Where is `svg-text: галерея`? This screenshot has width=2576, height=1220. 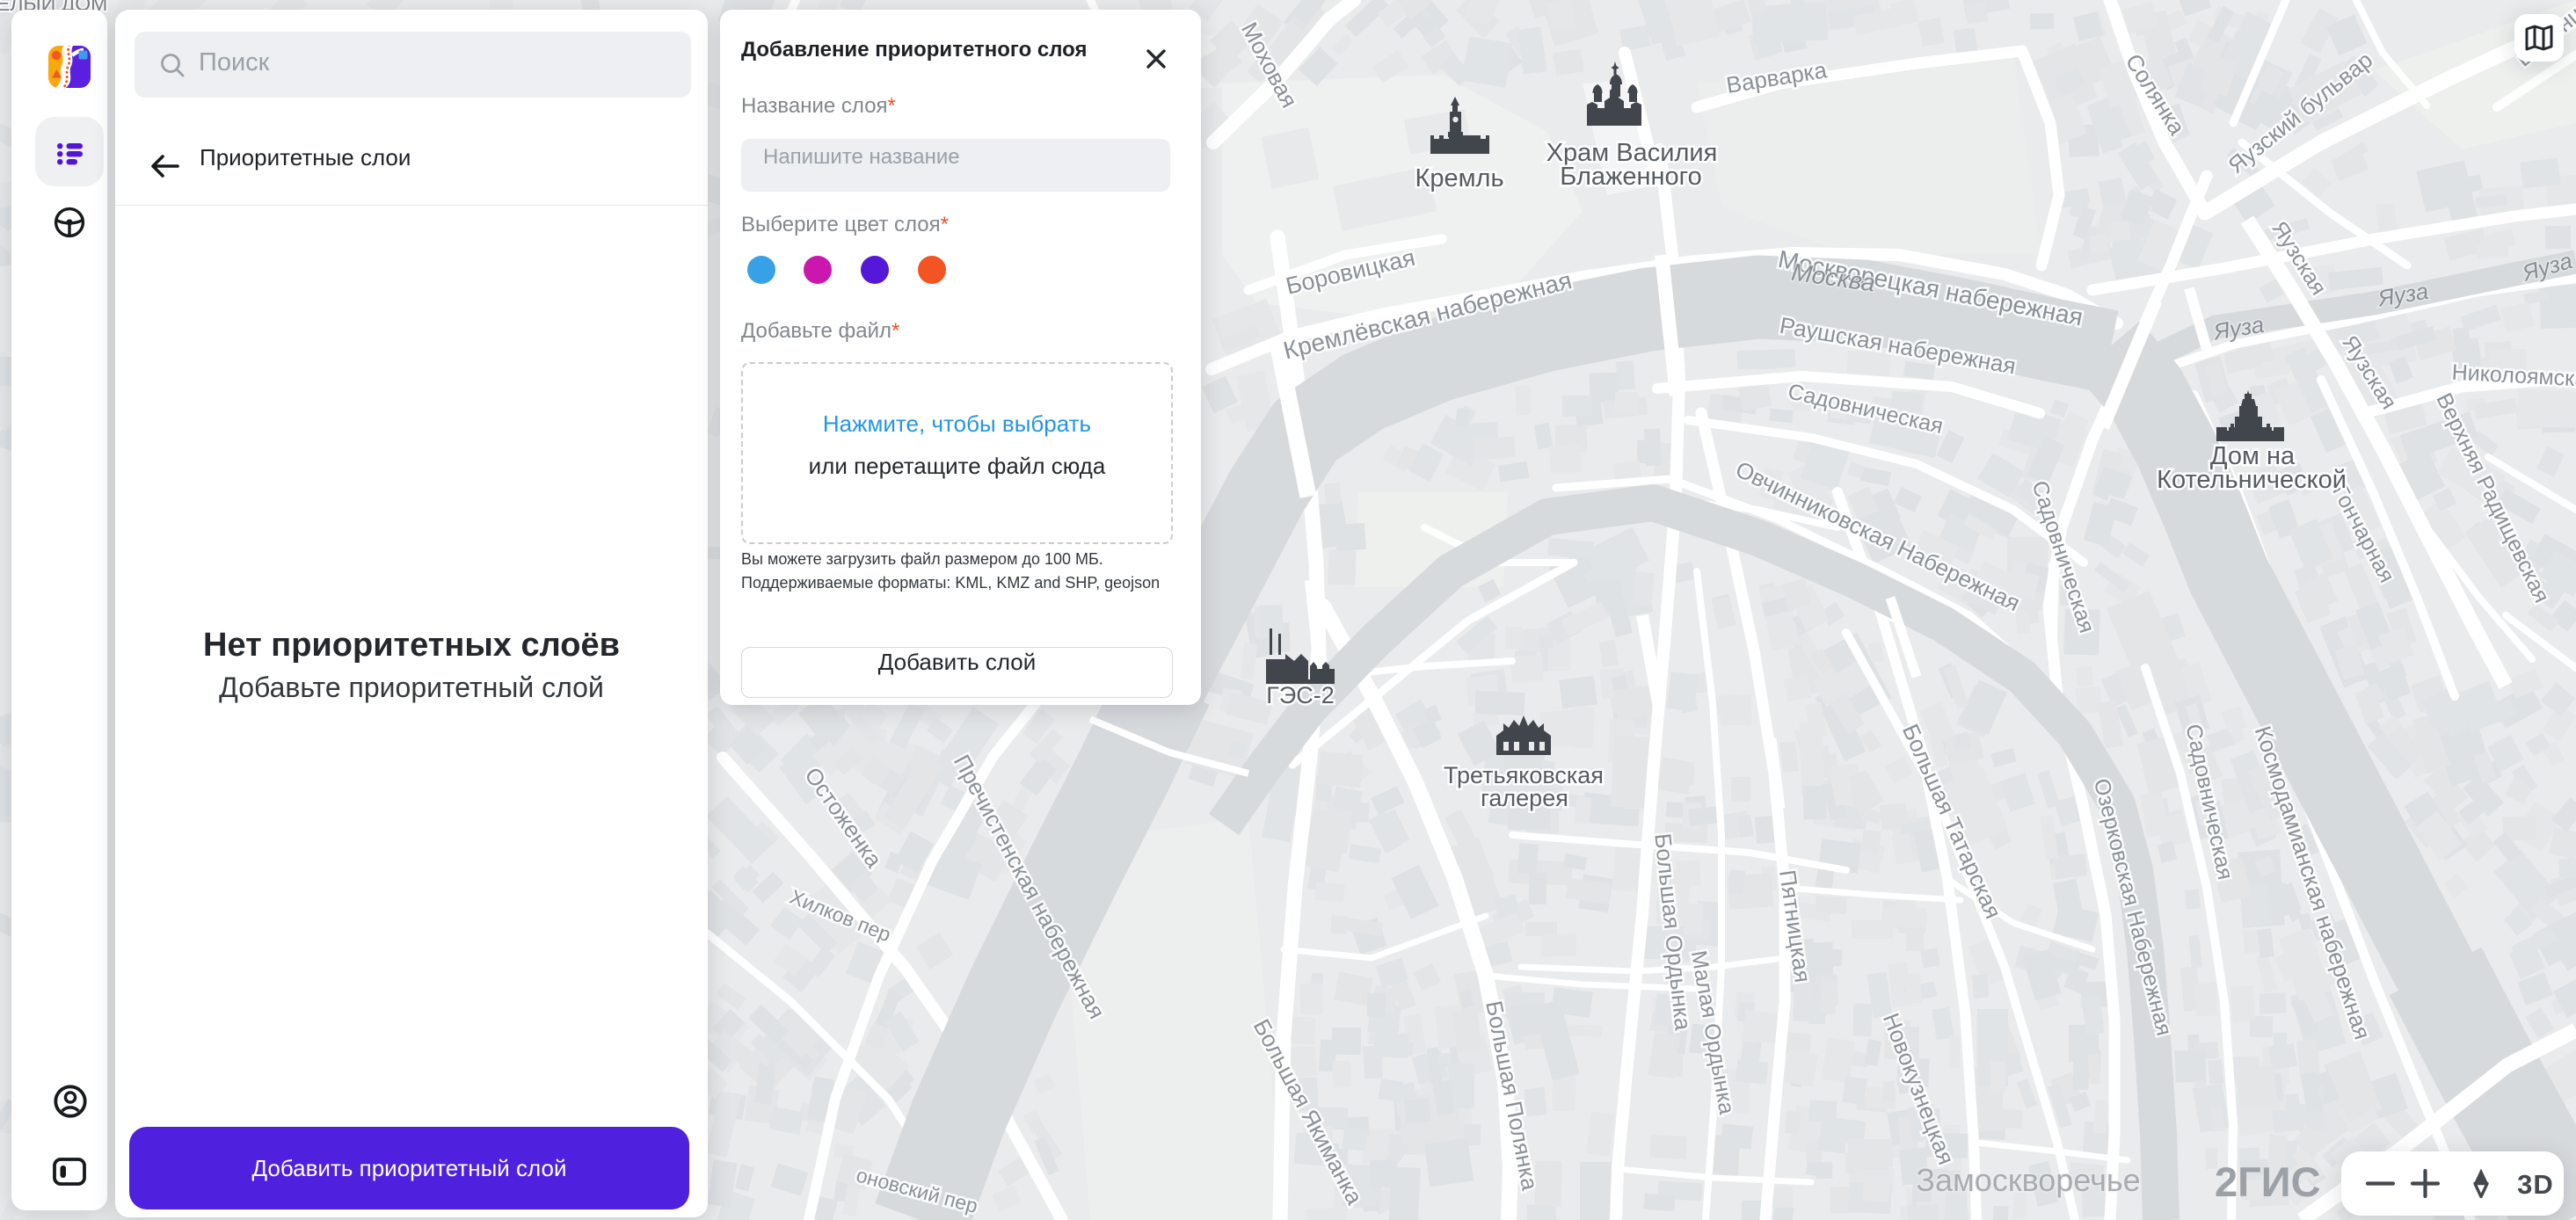 svg-text: галерея is located at coordinates (1524, 798).